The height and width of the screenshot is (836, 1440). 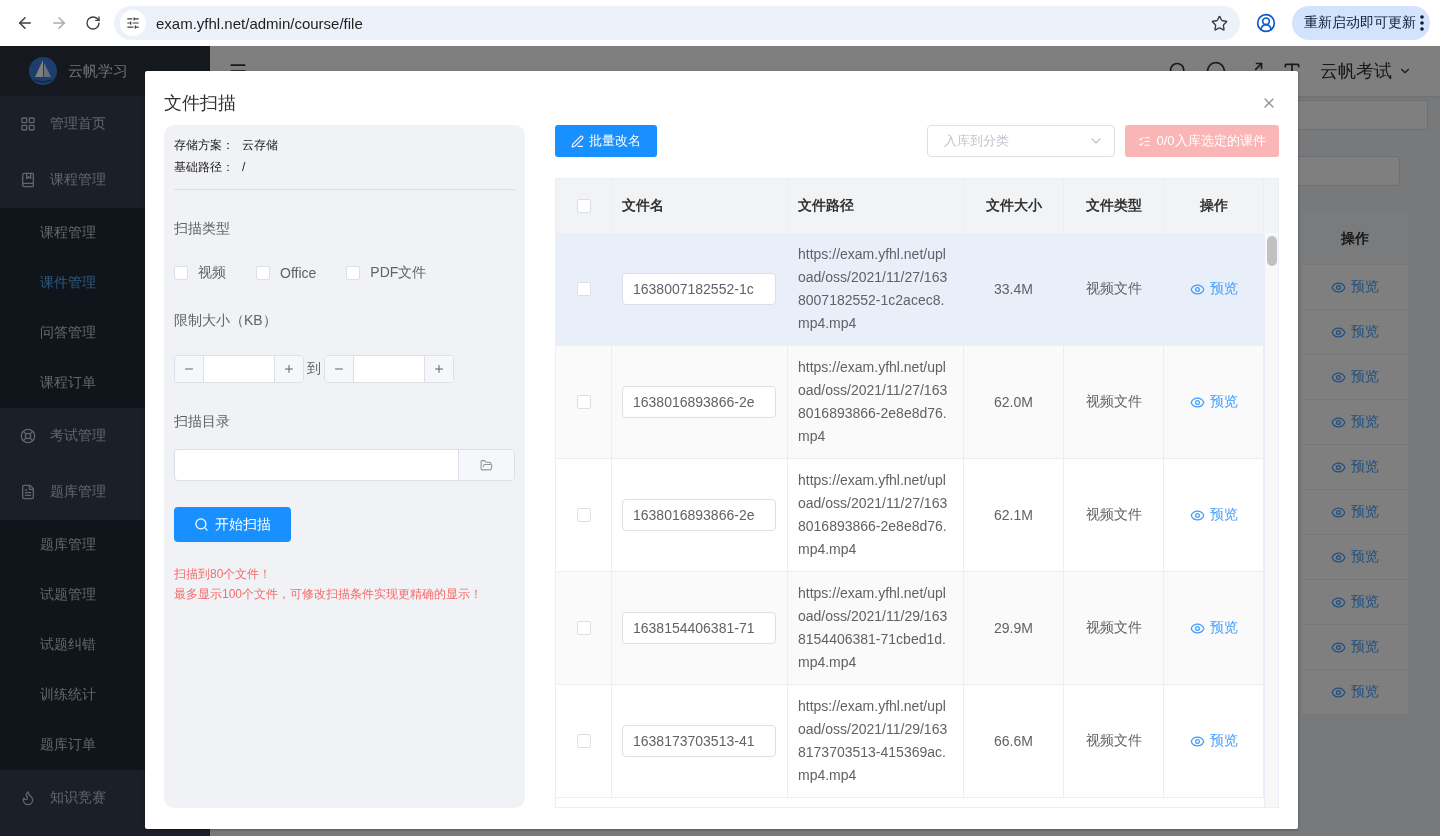 I want to click on update-button: 重新启动即可更新, so click(x=1361, y=23).